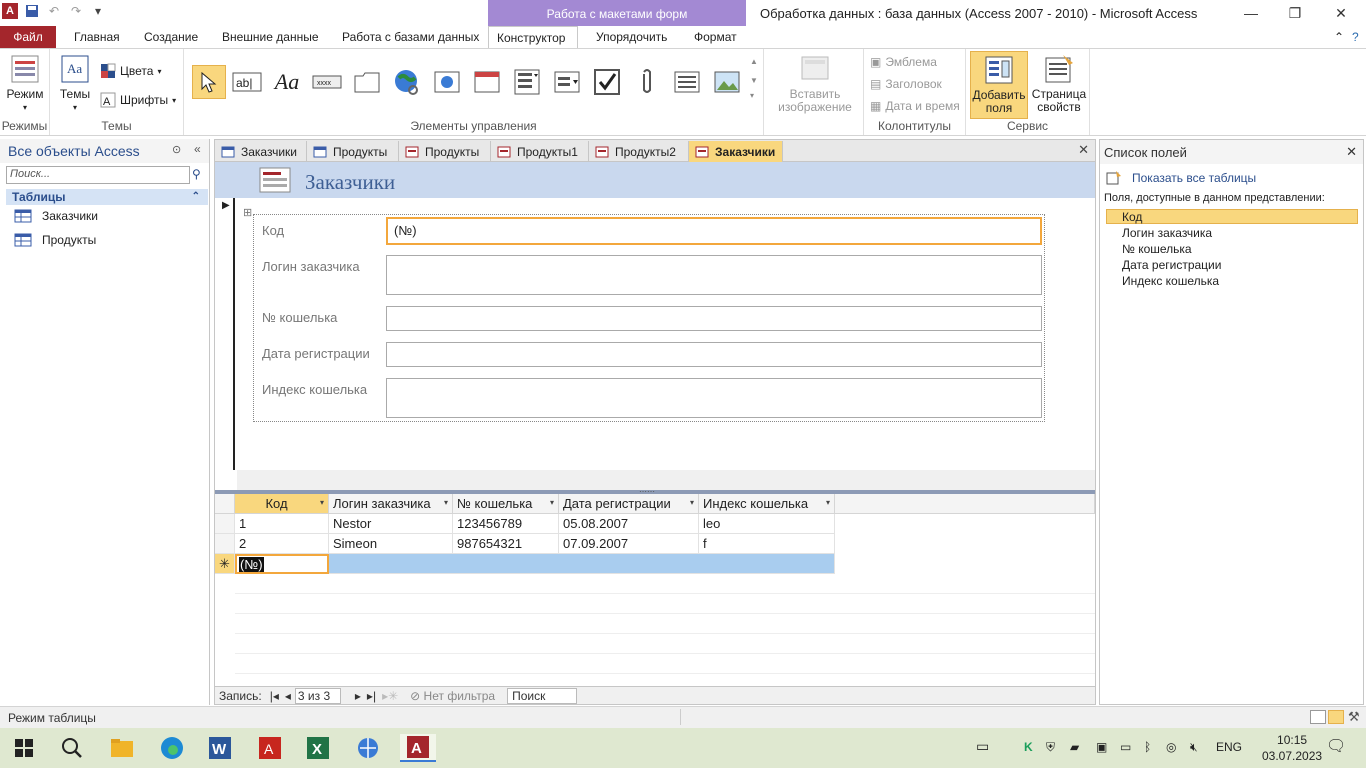  I want to click on insert-image-button: Вставить изображение, so click(815, 83).